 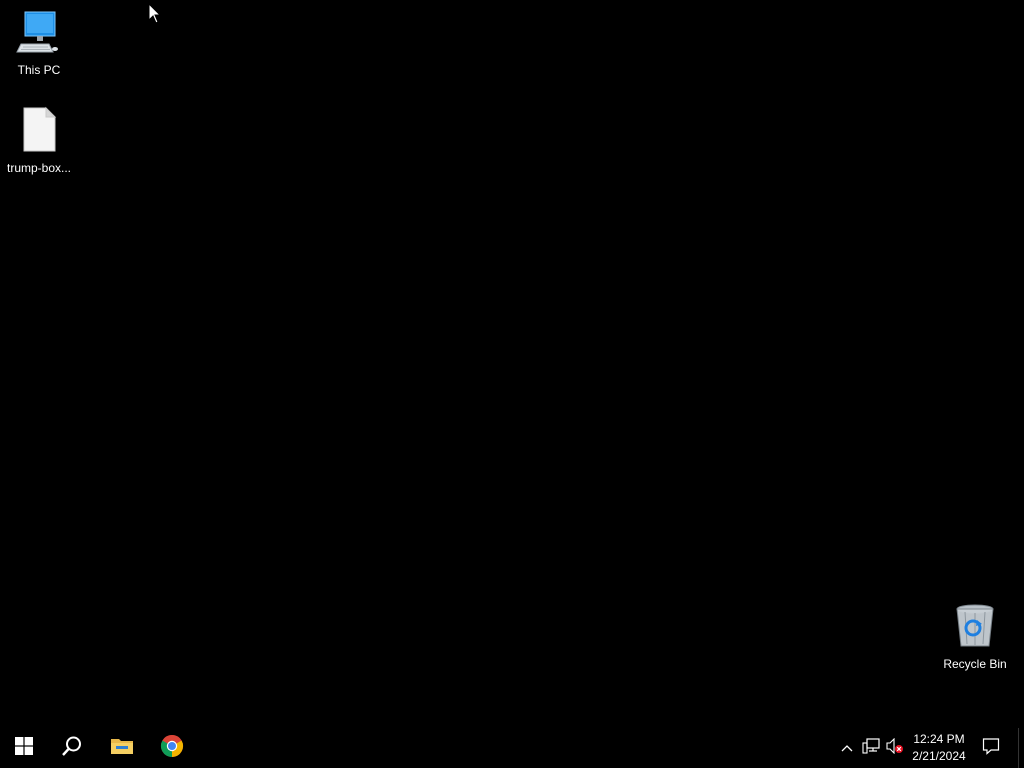 I want to click on volume-muted-icon, so click(x=895, y=748).